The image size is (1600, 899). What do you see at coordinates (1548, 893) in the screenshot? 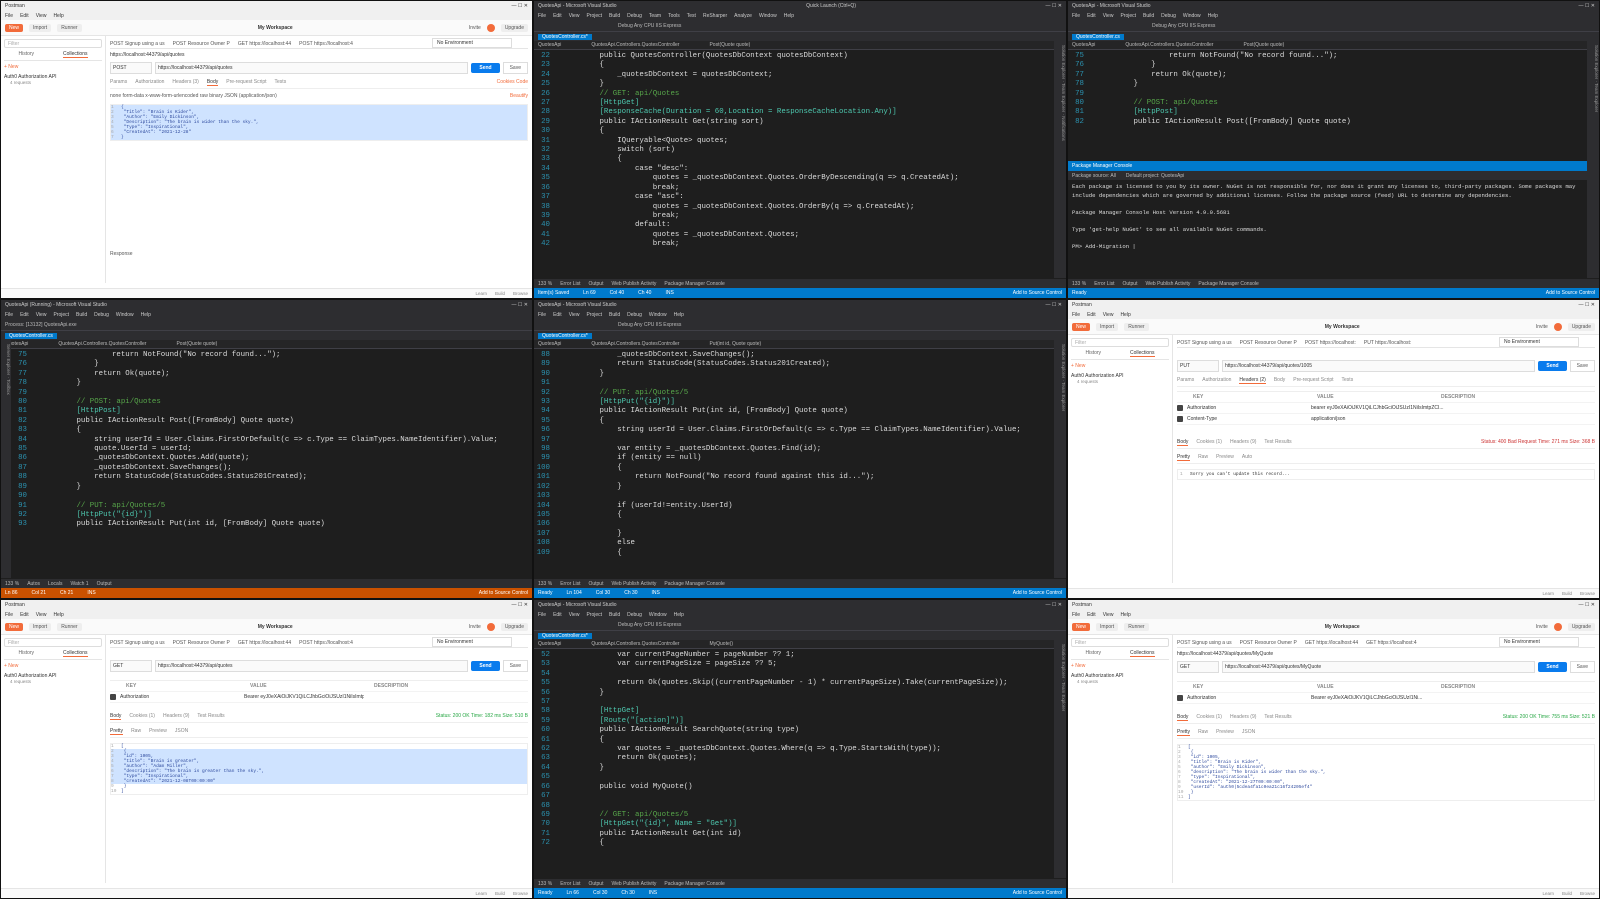
I see `learn-link: Learn` at bounding box center [1548, 893].